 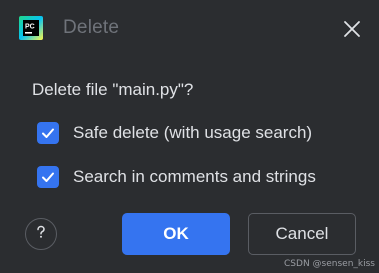 I want to click on ok-button: OK, so click(x=176, y=234).